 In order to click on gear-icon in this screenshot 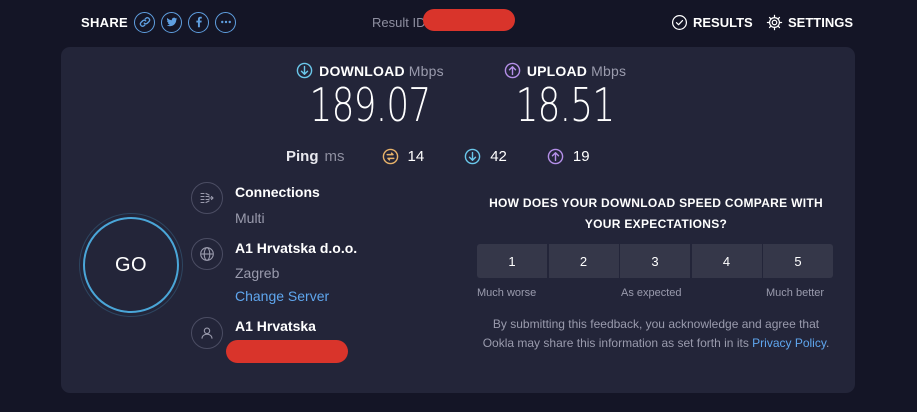, I will do `click(774, 22)`.